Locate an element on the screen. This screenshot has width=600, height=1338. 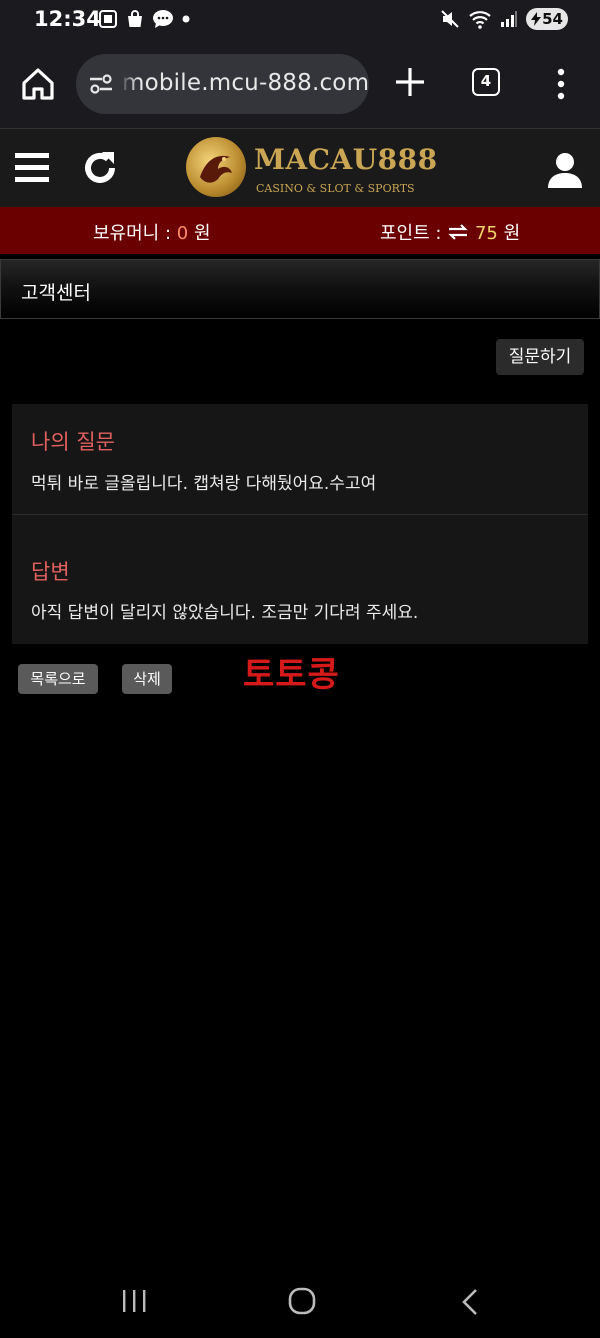
mute-icon is located at coordinates (450, 19).